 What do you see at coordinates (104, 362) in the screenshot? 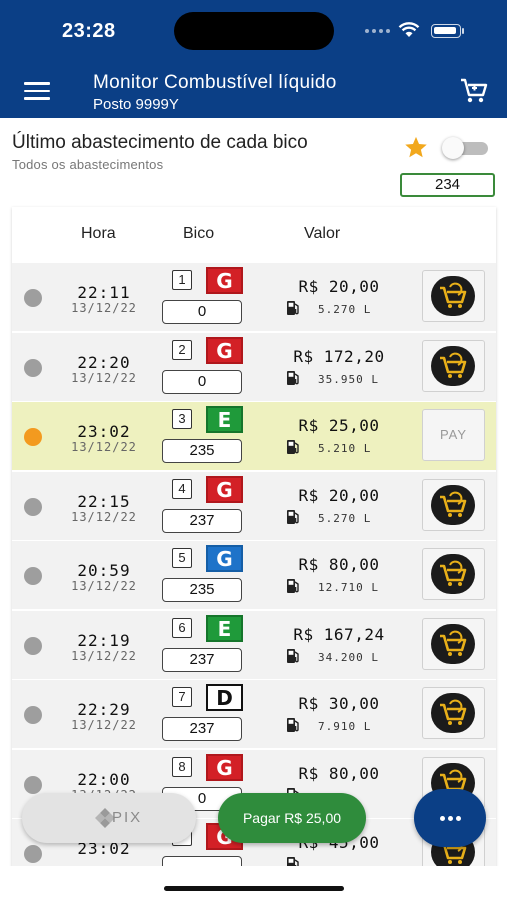
I see `row-time: 22:20` at bounding box center [104, 362].